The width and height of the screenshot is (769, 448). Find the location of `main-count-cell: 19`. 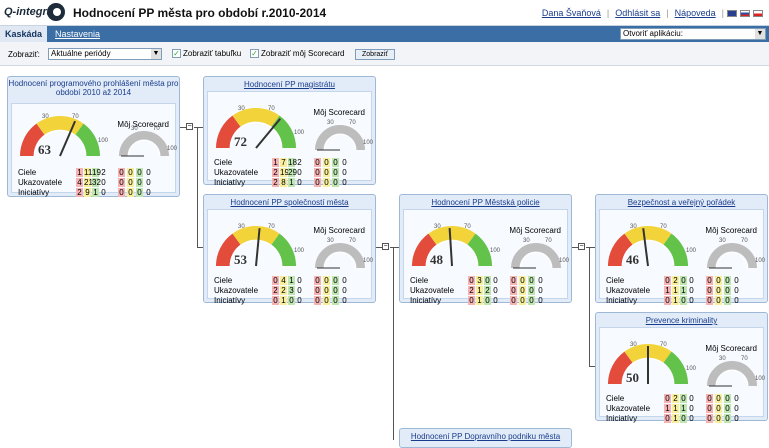

main-count-cell: 19 is located at coordinates (284, 172).